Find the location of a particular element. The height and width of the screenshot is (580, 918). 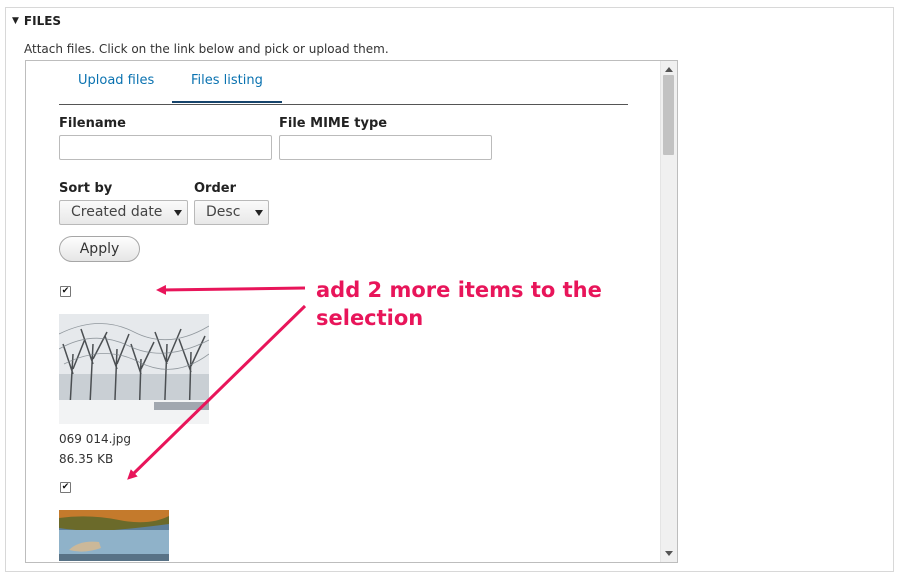

apply-button: Apply is located at coordinates (99, 249).